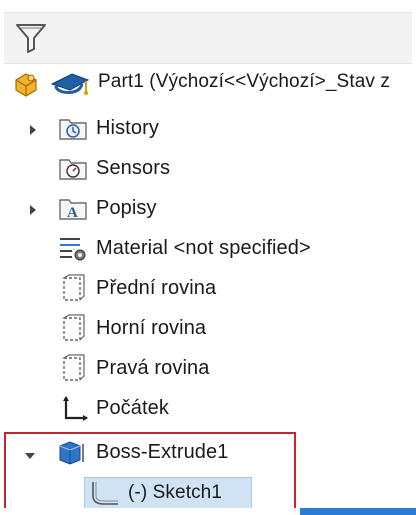 This screenshot has height=515, width=416. What do you see at coordinates (72, 213) in the screenshot?
I see `svg-text: A` at bounding box center [72, 213].